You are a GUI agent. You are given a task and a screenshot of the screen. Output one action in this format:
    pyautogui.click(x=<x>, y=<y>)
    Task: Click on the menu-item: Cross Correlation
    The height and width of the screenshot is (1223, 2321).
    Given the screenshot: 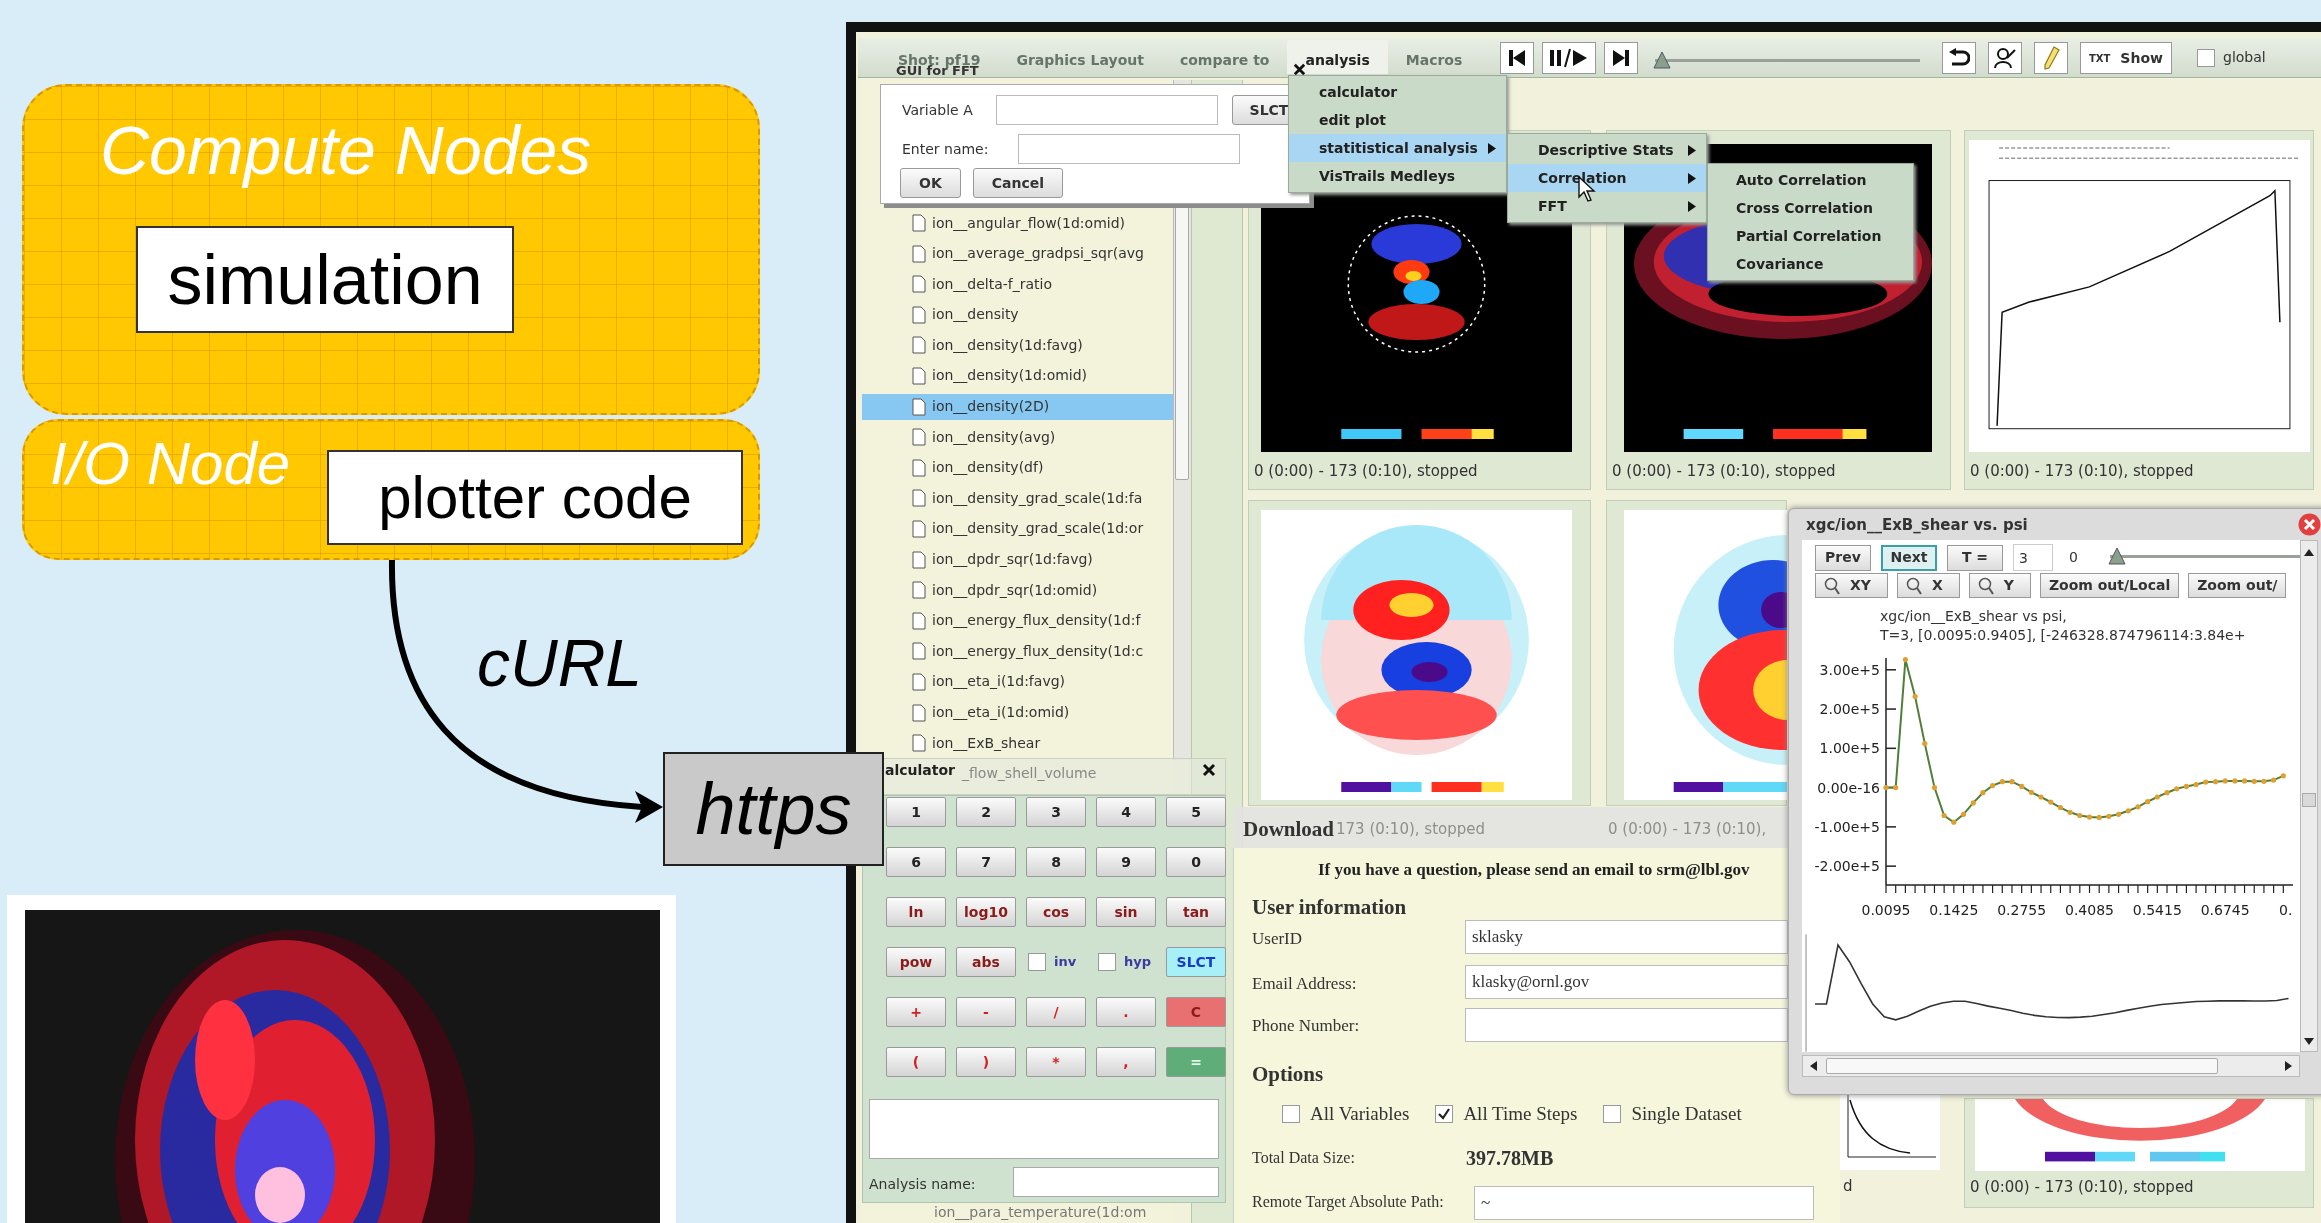 What is the action you would take?
    pyautogui.click(x=1810, y=208)
    